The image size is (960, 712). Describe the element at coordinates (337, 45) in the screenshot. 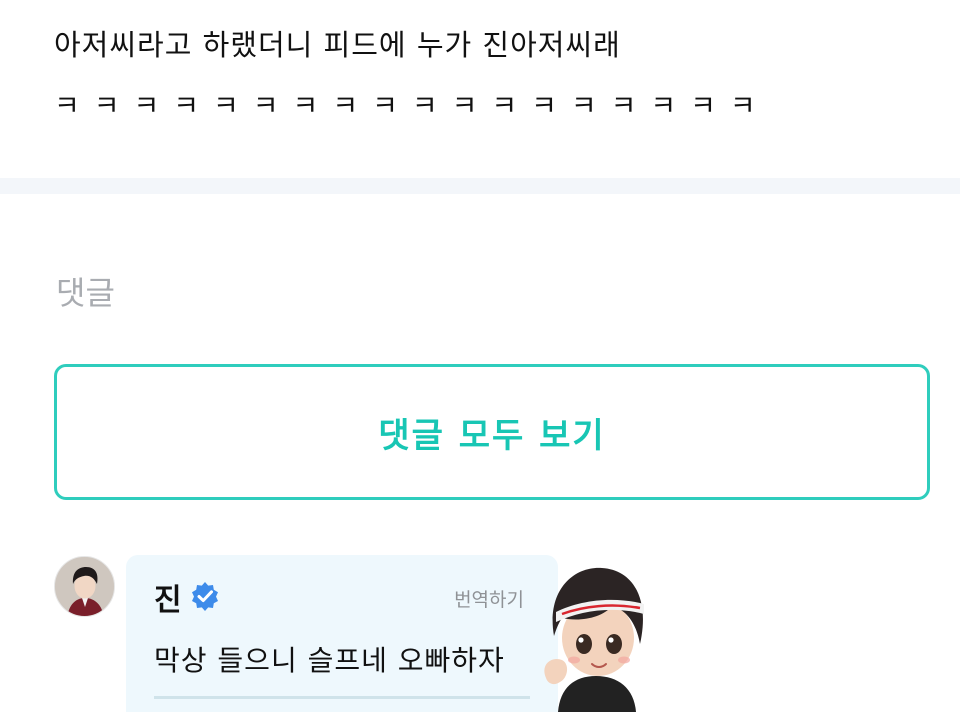

I see `post-text-line-1: 아저씨라고 하랬더니 피드에 누가 진아저씨래` at that location.